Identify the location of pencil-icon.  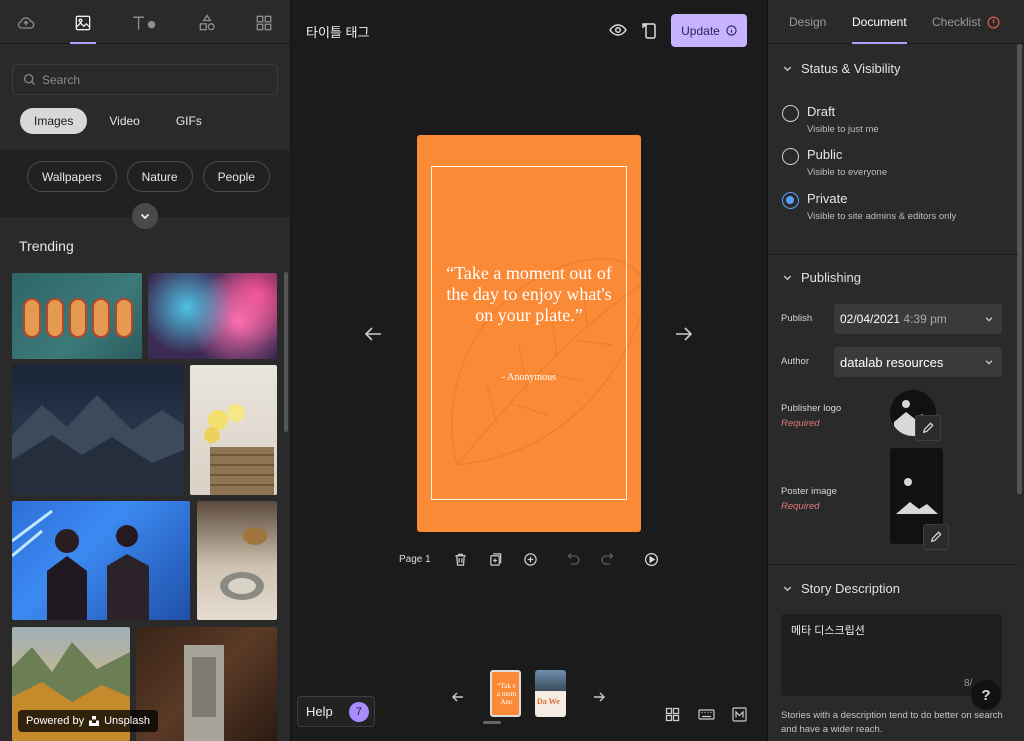
(936, 537).